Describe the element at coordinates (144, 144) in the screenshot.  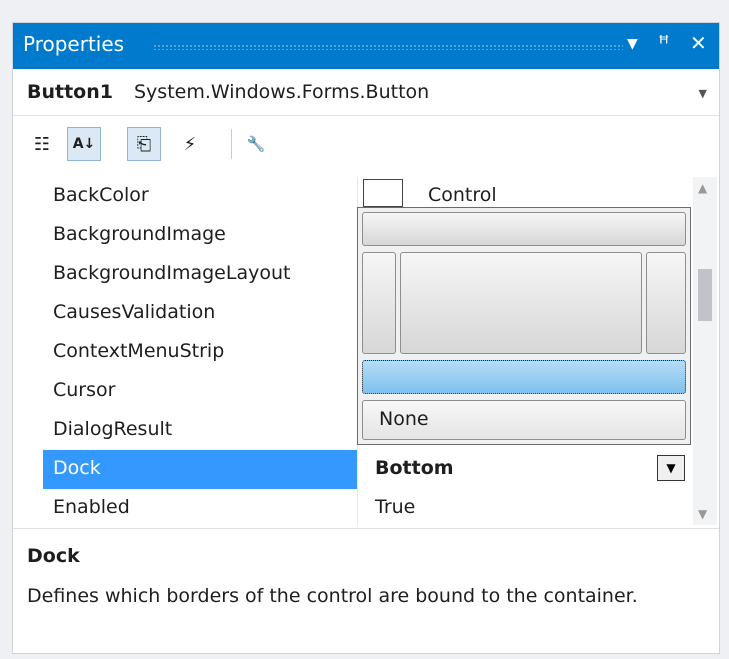
I see `properties-icon: ⎗` at that location.